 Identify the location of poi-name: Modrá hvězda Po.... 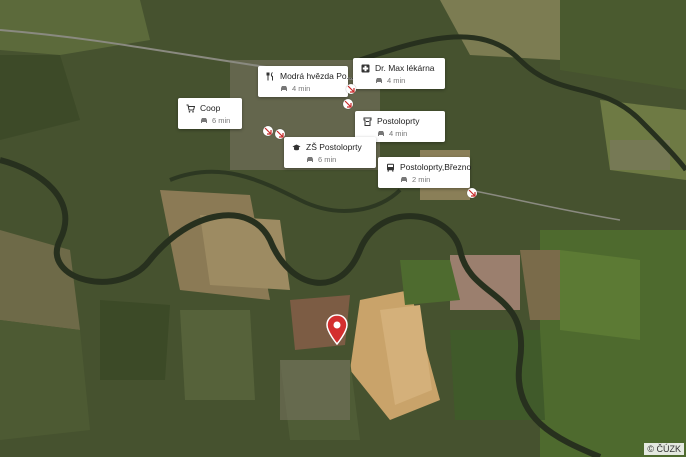
(317, 76).